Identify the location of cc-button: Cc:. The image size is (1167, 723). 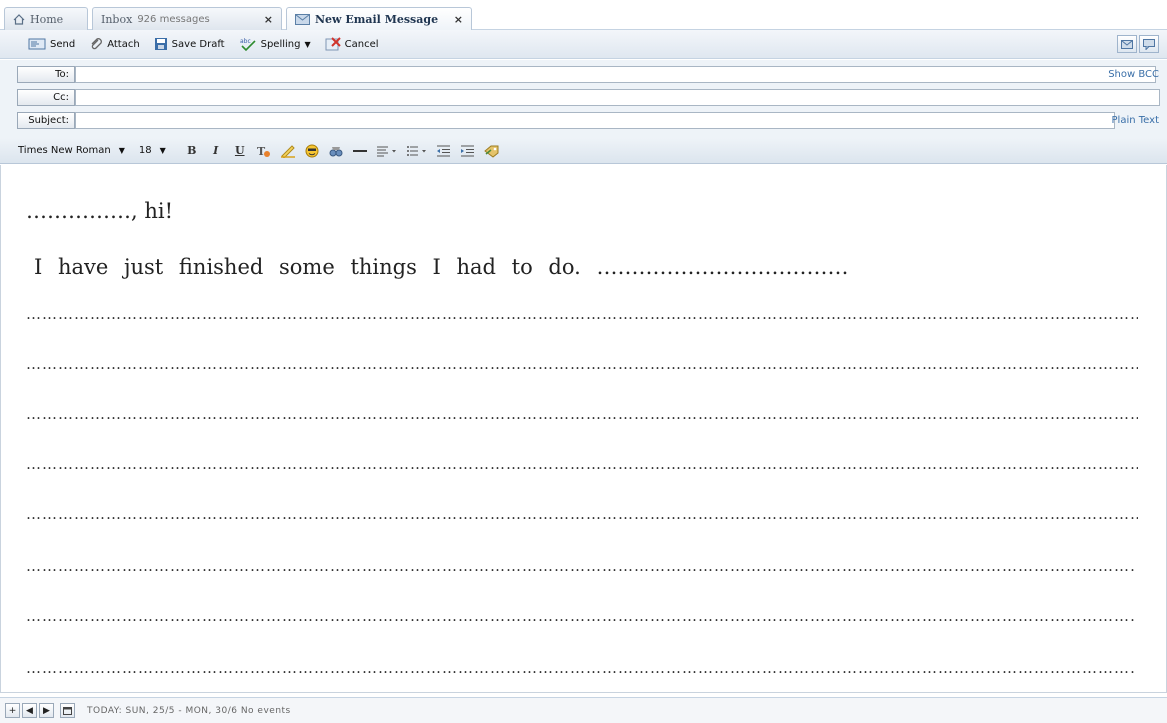
(46, 97).